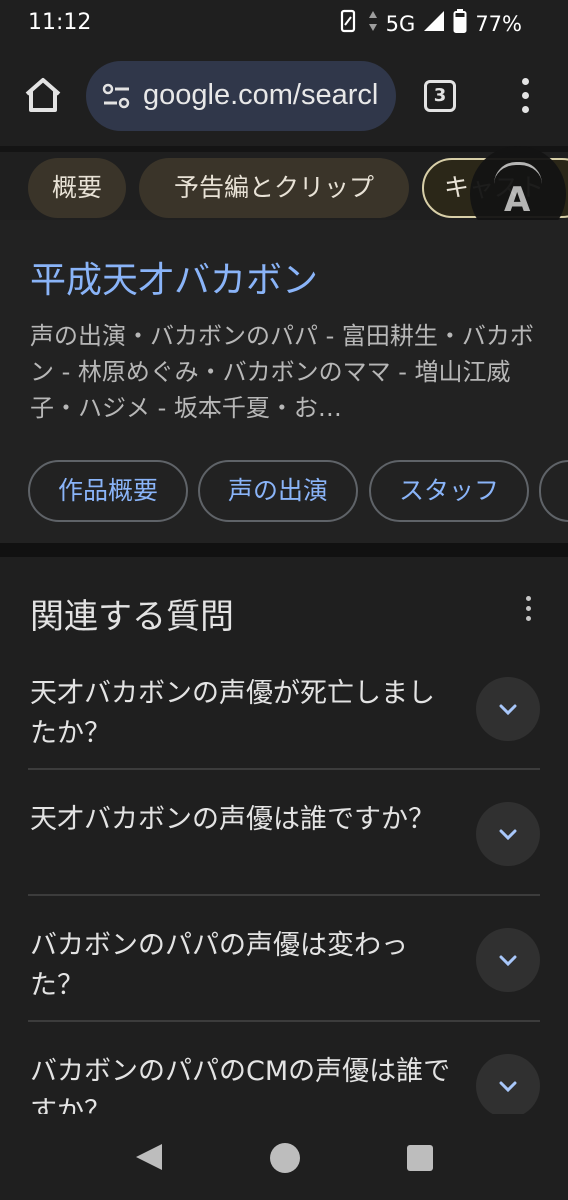  Describe the element at coordinates (132, 617) in the screenshot. I see `related-questions-title: 関連する質問` at that location.